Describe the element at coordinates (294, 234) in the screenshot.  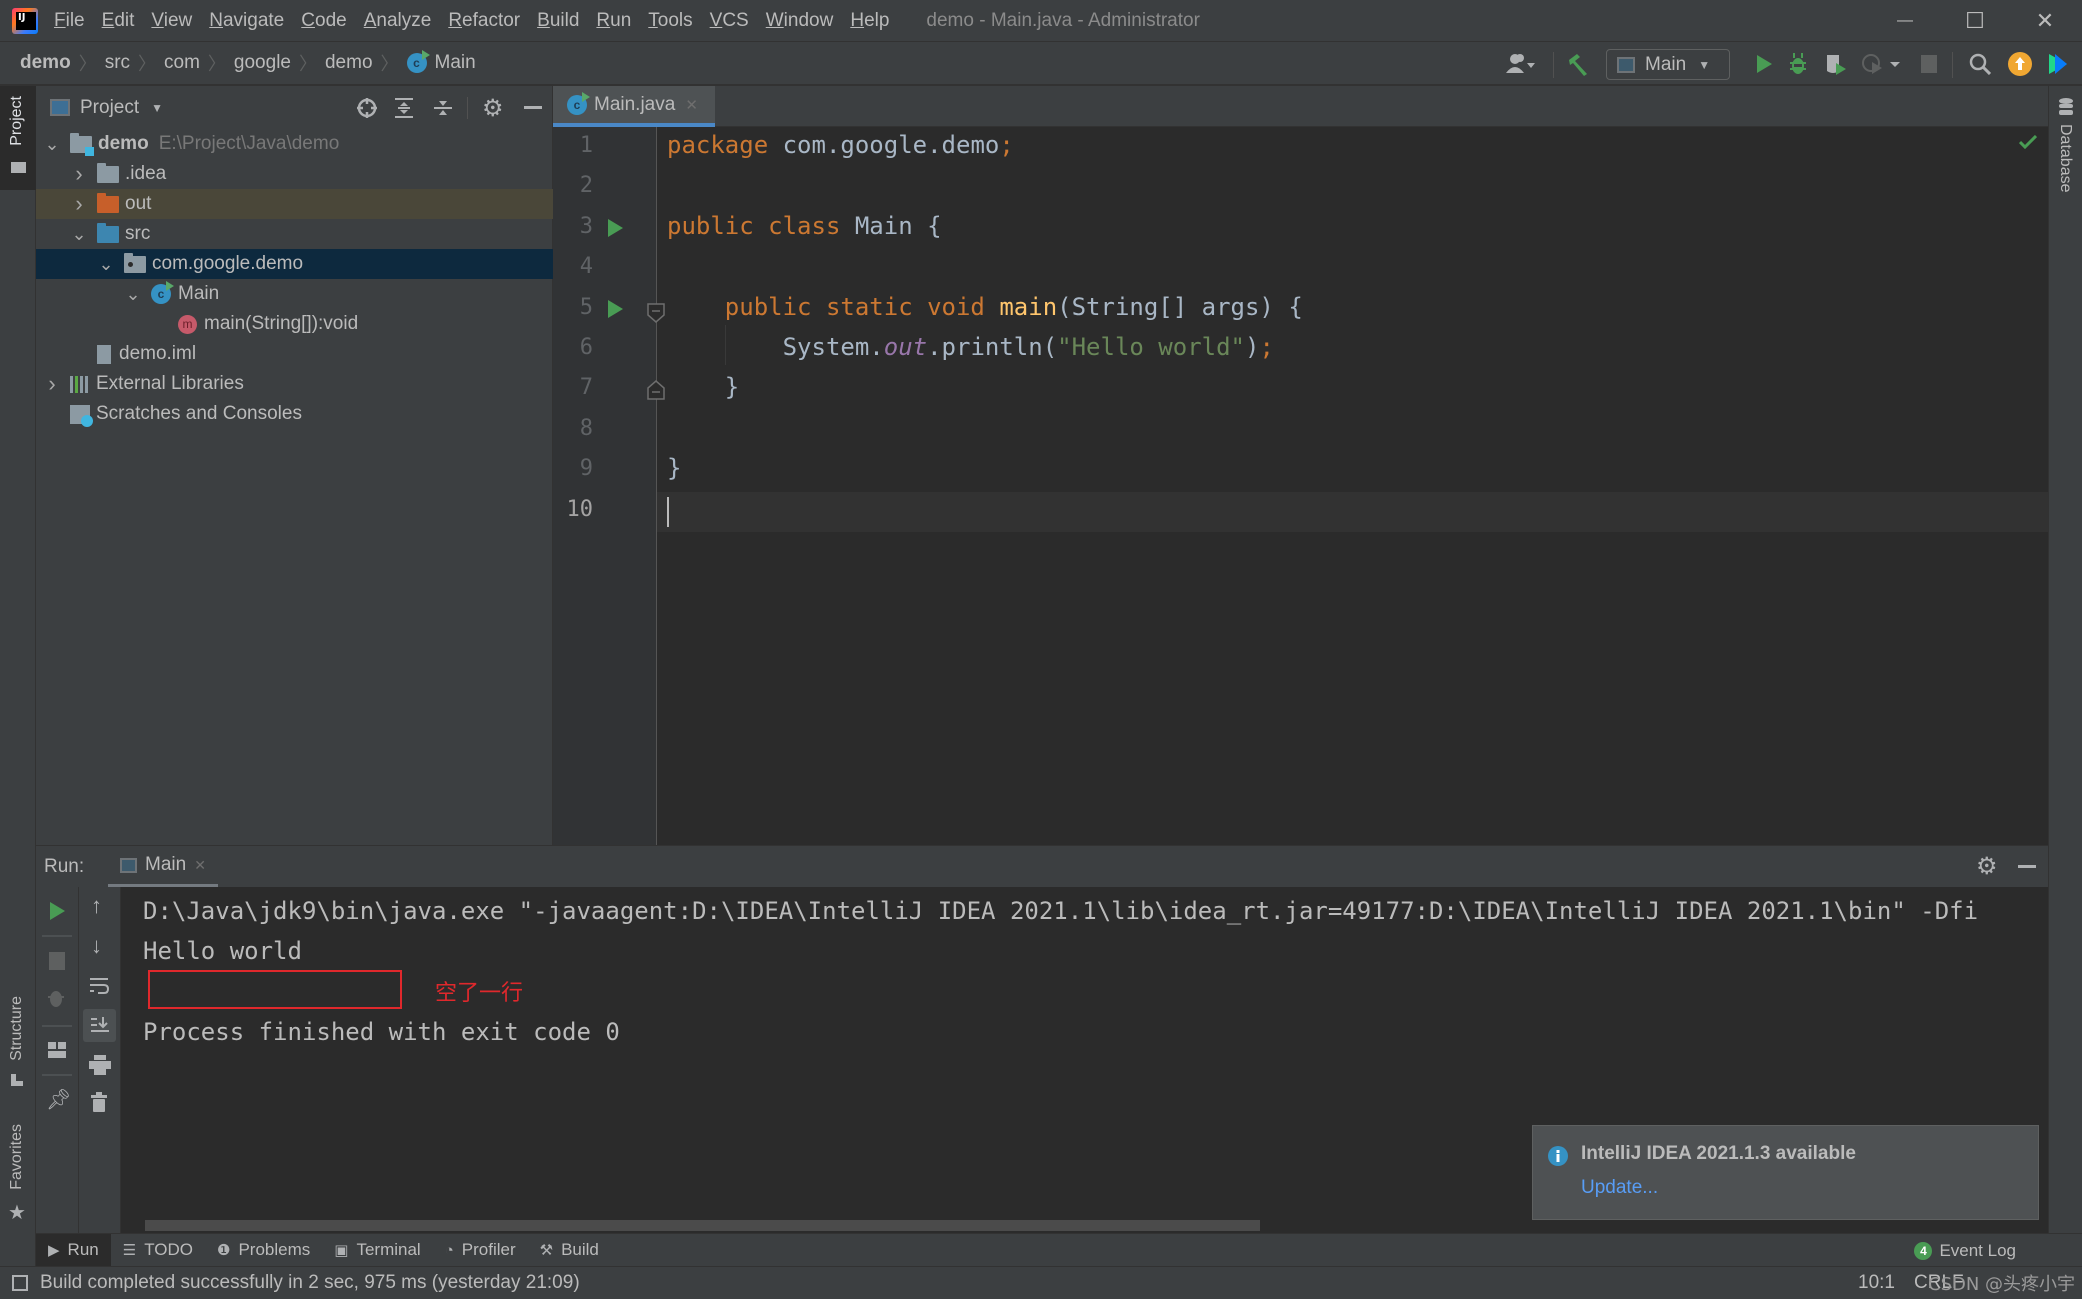
I see `tree-item: ⌄ src` at that location.